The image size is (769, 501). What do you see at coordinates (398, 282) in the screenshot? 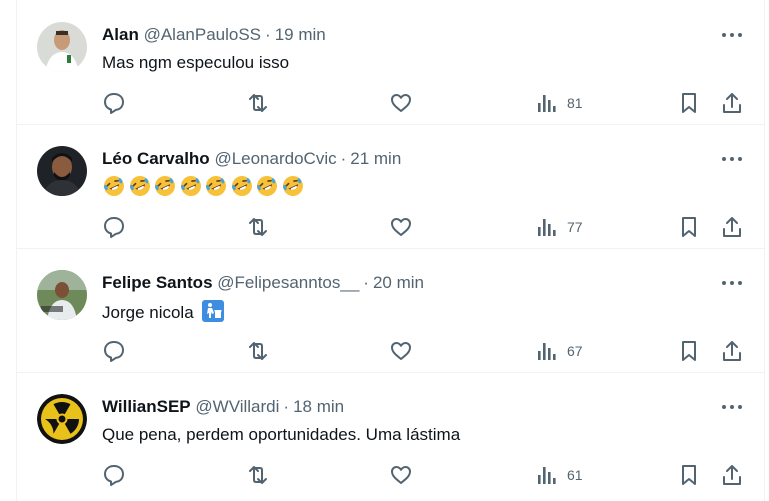
I see `post-time: 20 min` at bounding box center [398, 282].